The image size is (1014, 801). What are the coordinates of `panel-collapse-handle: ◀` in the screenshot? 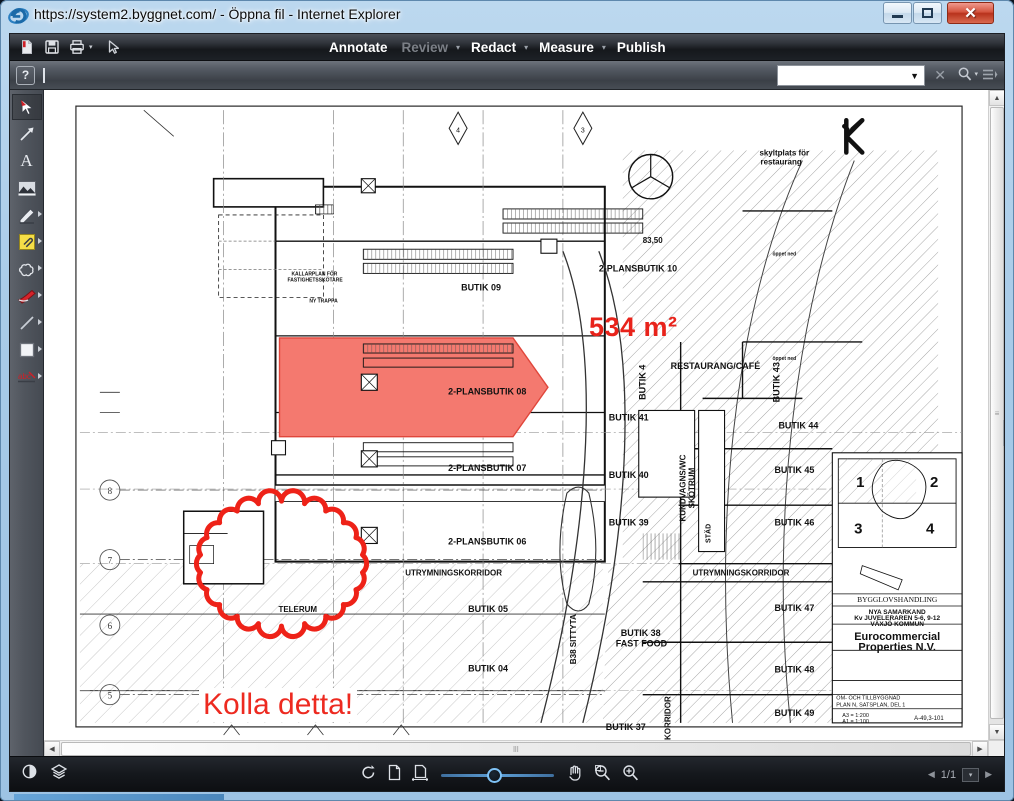 It's located at (1003, 433).